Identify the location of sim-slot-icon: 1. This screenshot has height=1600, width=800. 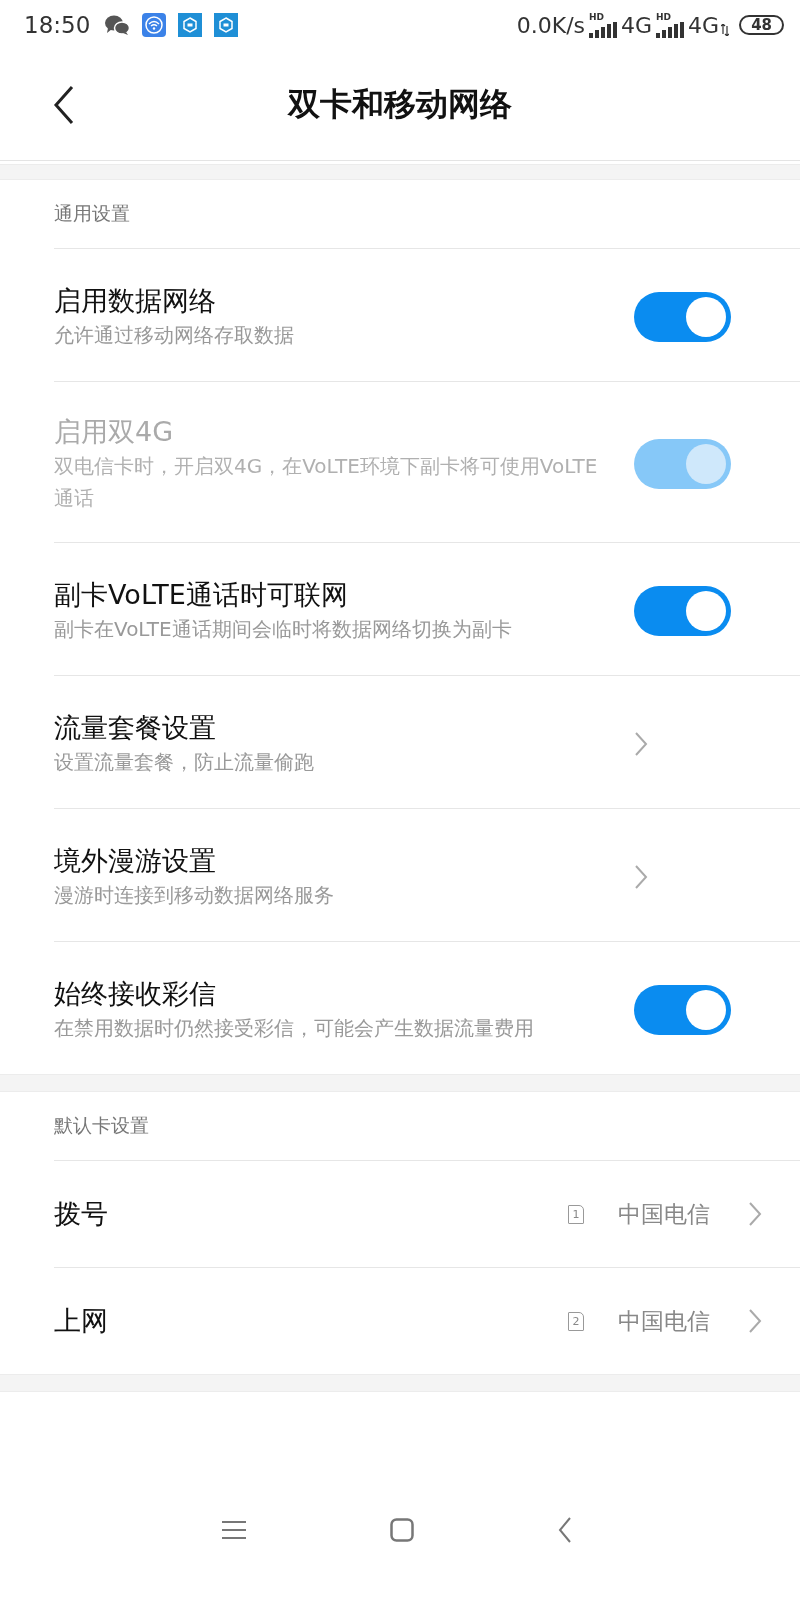
(576, 1214).